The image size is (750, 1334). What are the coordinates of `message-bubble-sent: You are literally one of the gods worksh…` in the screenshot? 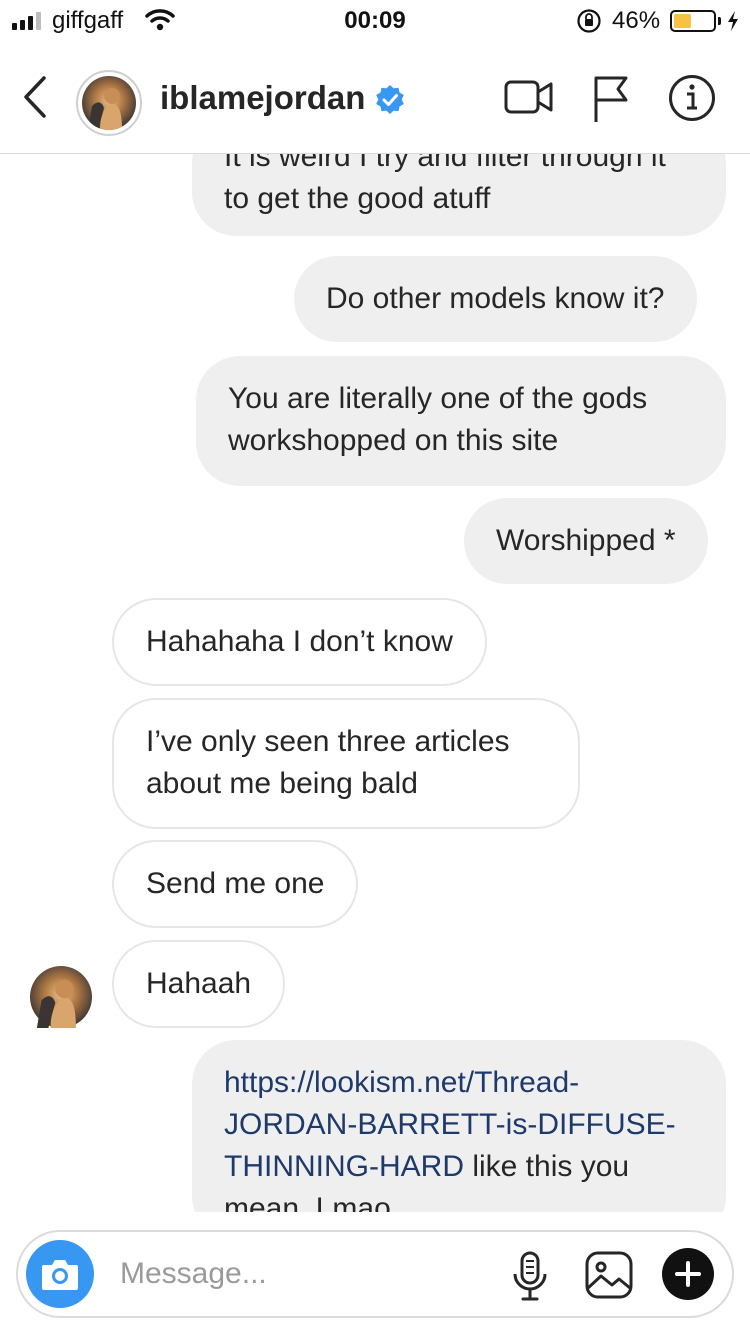 It's located at (461, 421).